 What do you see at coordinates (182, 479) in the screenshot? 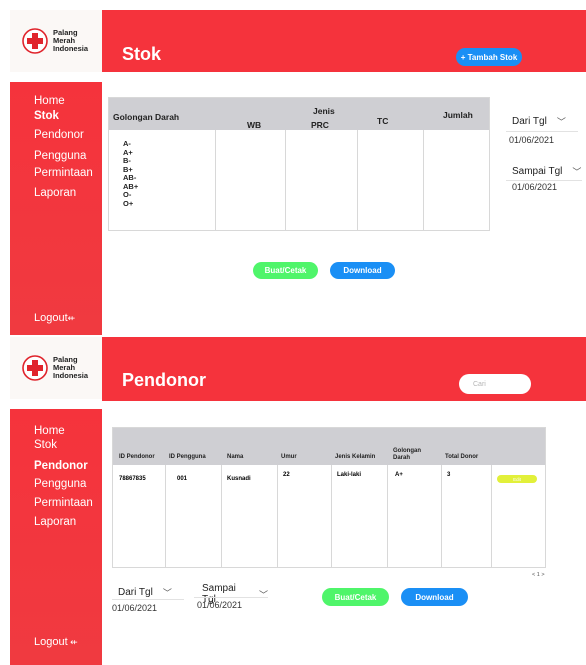
I see `cell-id-pengguna: 001` at bounding box center [182, 479].